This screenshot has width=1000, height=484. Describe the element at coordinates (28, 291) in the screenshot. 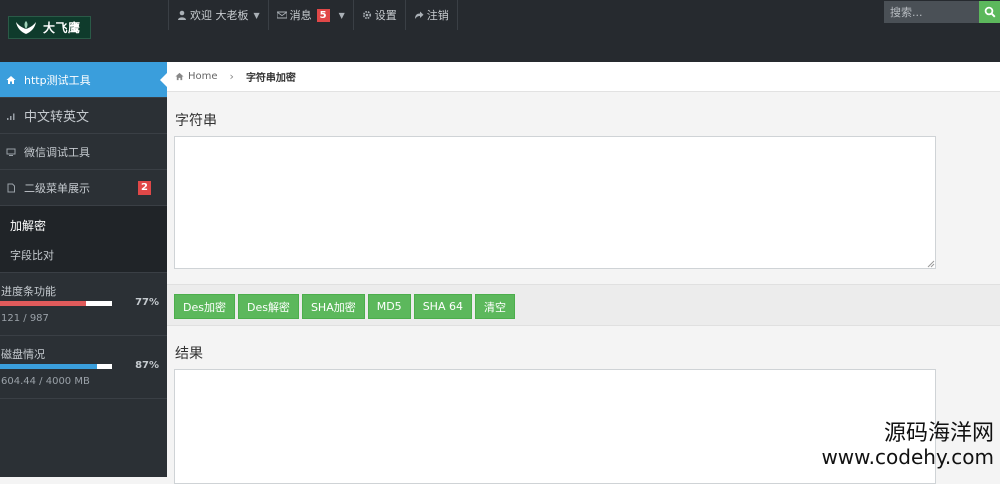

I see `stat-label: 进度条功能` at that location.